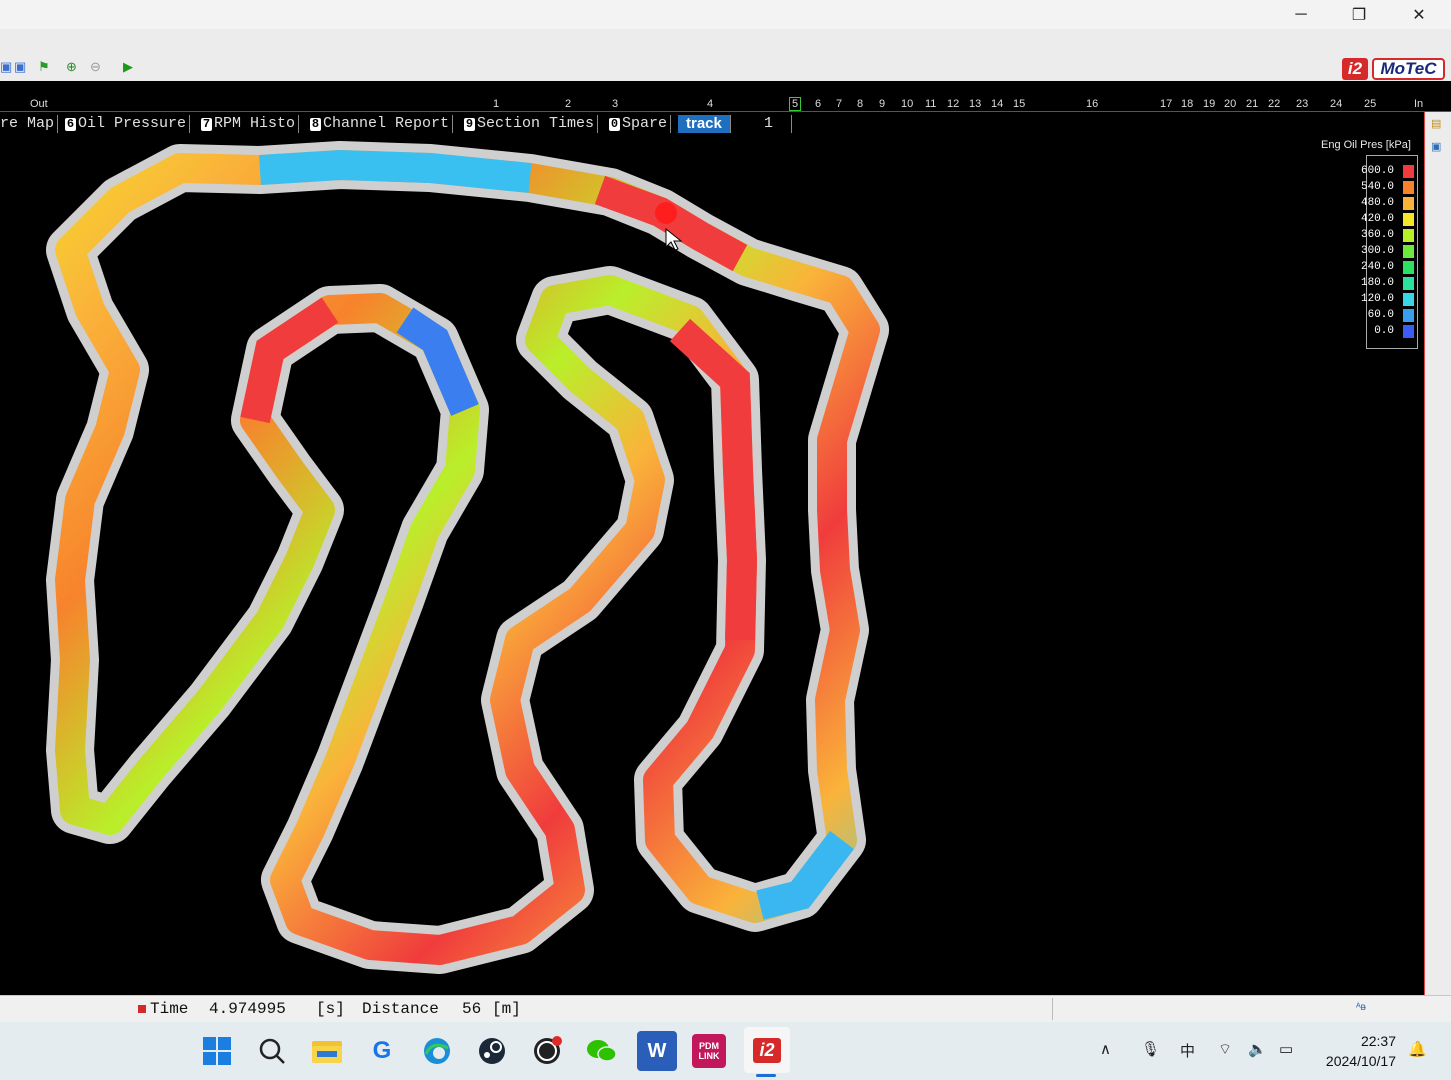 Image resolution: width=1451 pixels, height=1080 pixels. What do you see at coordinates (1225, 1049) in the screenshot?
I see `wifi-icon: ⌔` at bounding box center [1225, 1049].